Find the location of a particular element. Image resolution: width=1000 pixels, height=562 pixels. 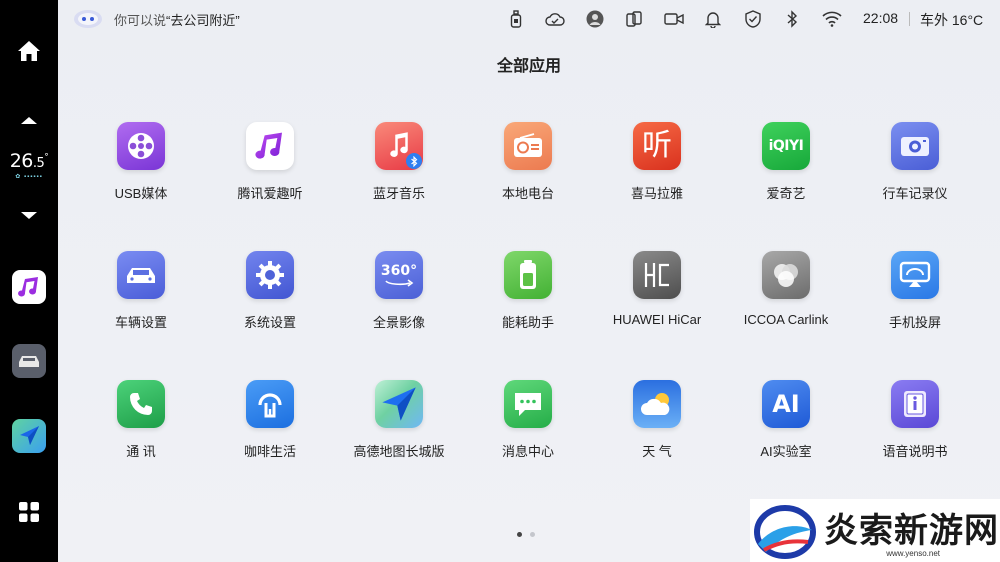

status-bottle is located at coordinates (516, 19).